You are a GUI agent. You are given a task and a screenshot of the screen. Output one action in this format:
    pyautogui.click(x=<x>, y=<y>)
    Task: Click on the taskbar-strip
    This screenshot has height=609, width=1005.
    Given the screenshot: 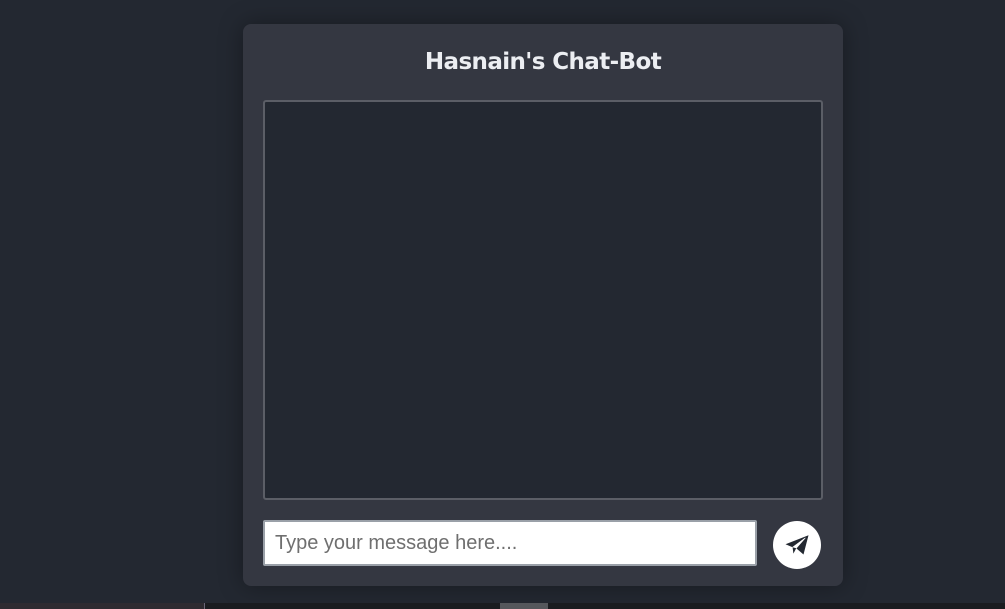 What is the action you would take?
    pyautogui.click(x=502, y=606)
    